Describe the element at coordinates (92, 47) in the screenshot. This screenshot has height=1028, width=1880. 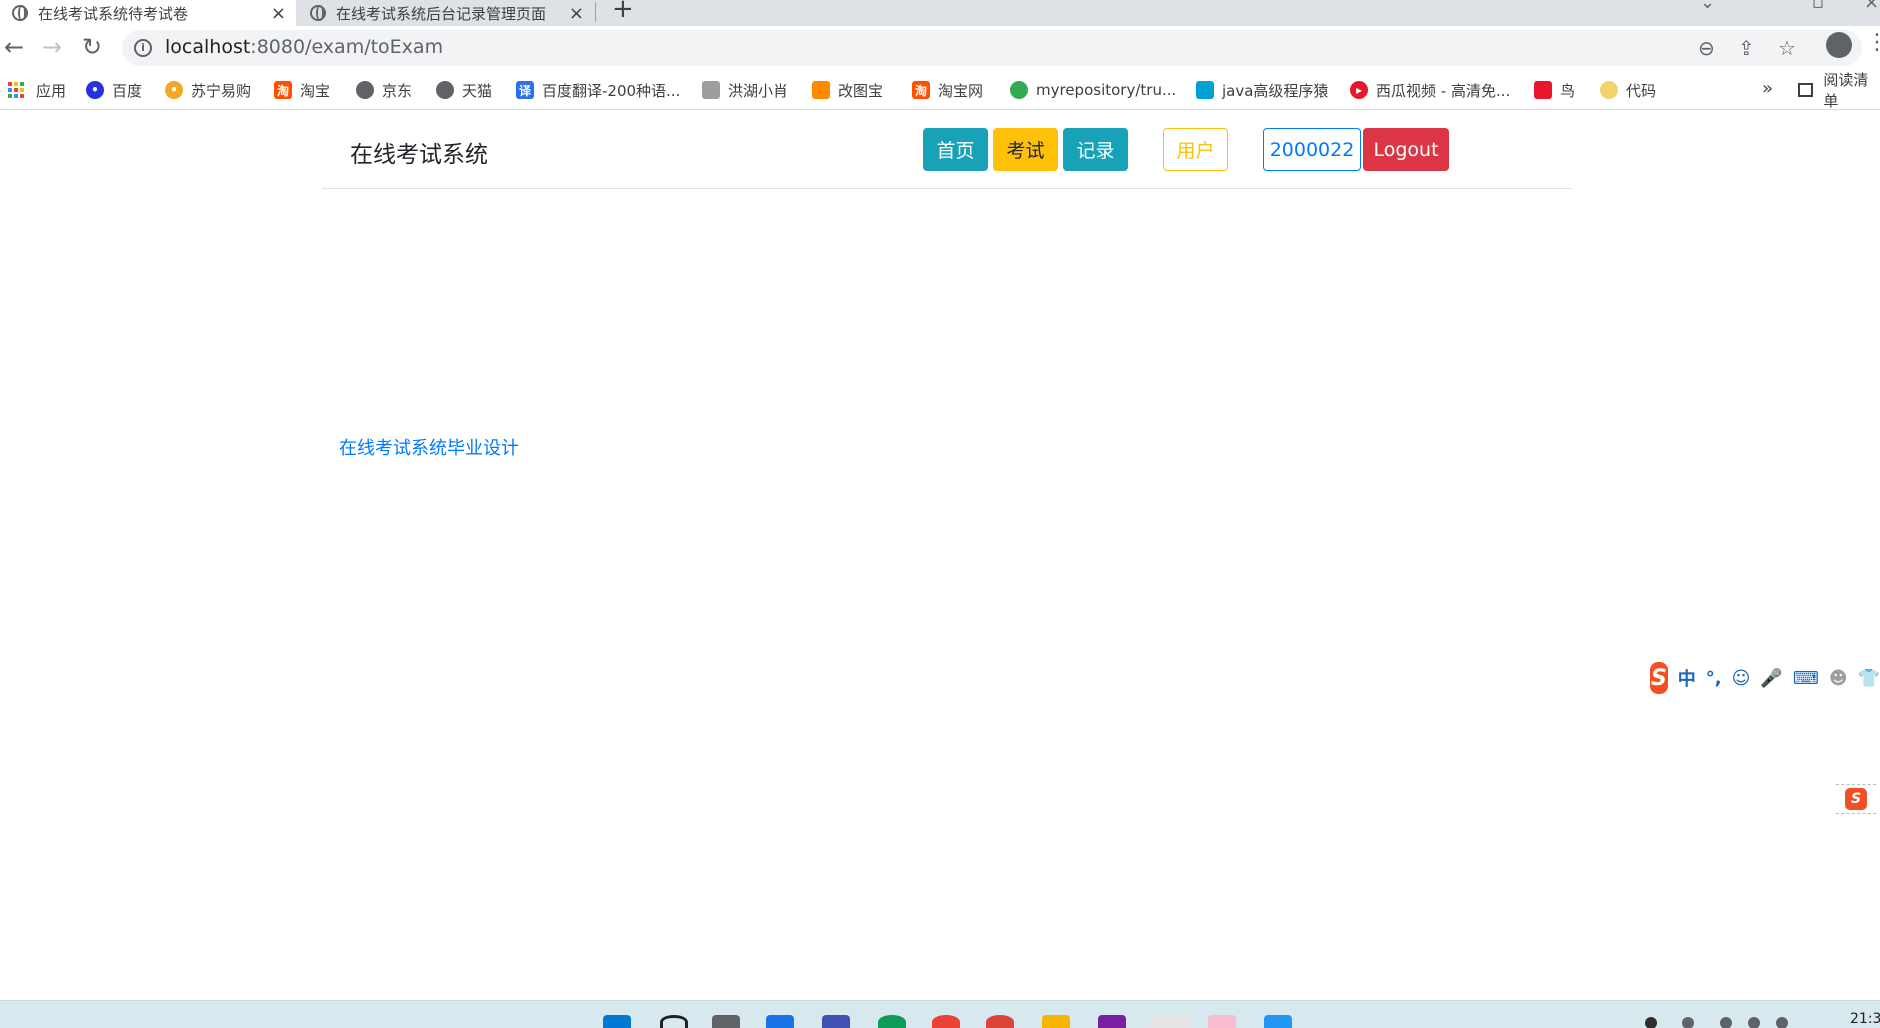
I see `reload-icon: ↻` at that location.